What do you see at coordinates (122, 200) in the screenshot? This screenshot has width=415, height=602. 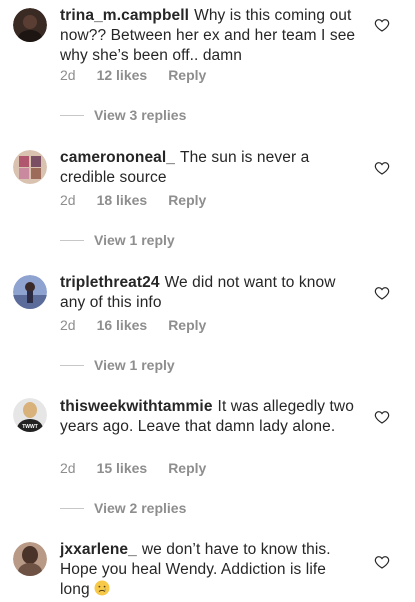 I see `comment-likes: 18 likes` at bounding box center [122, 200].